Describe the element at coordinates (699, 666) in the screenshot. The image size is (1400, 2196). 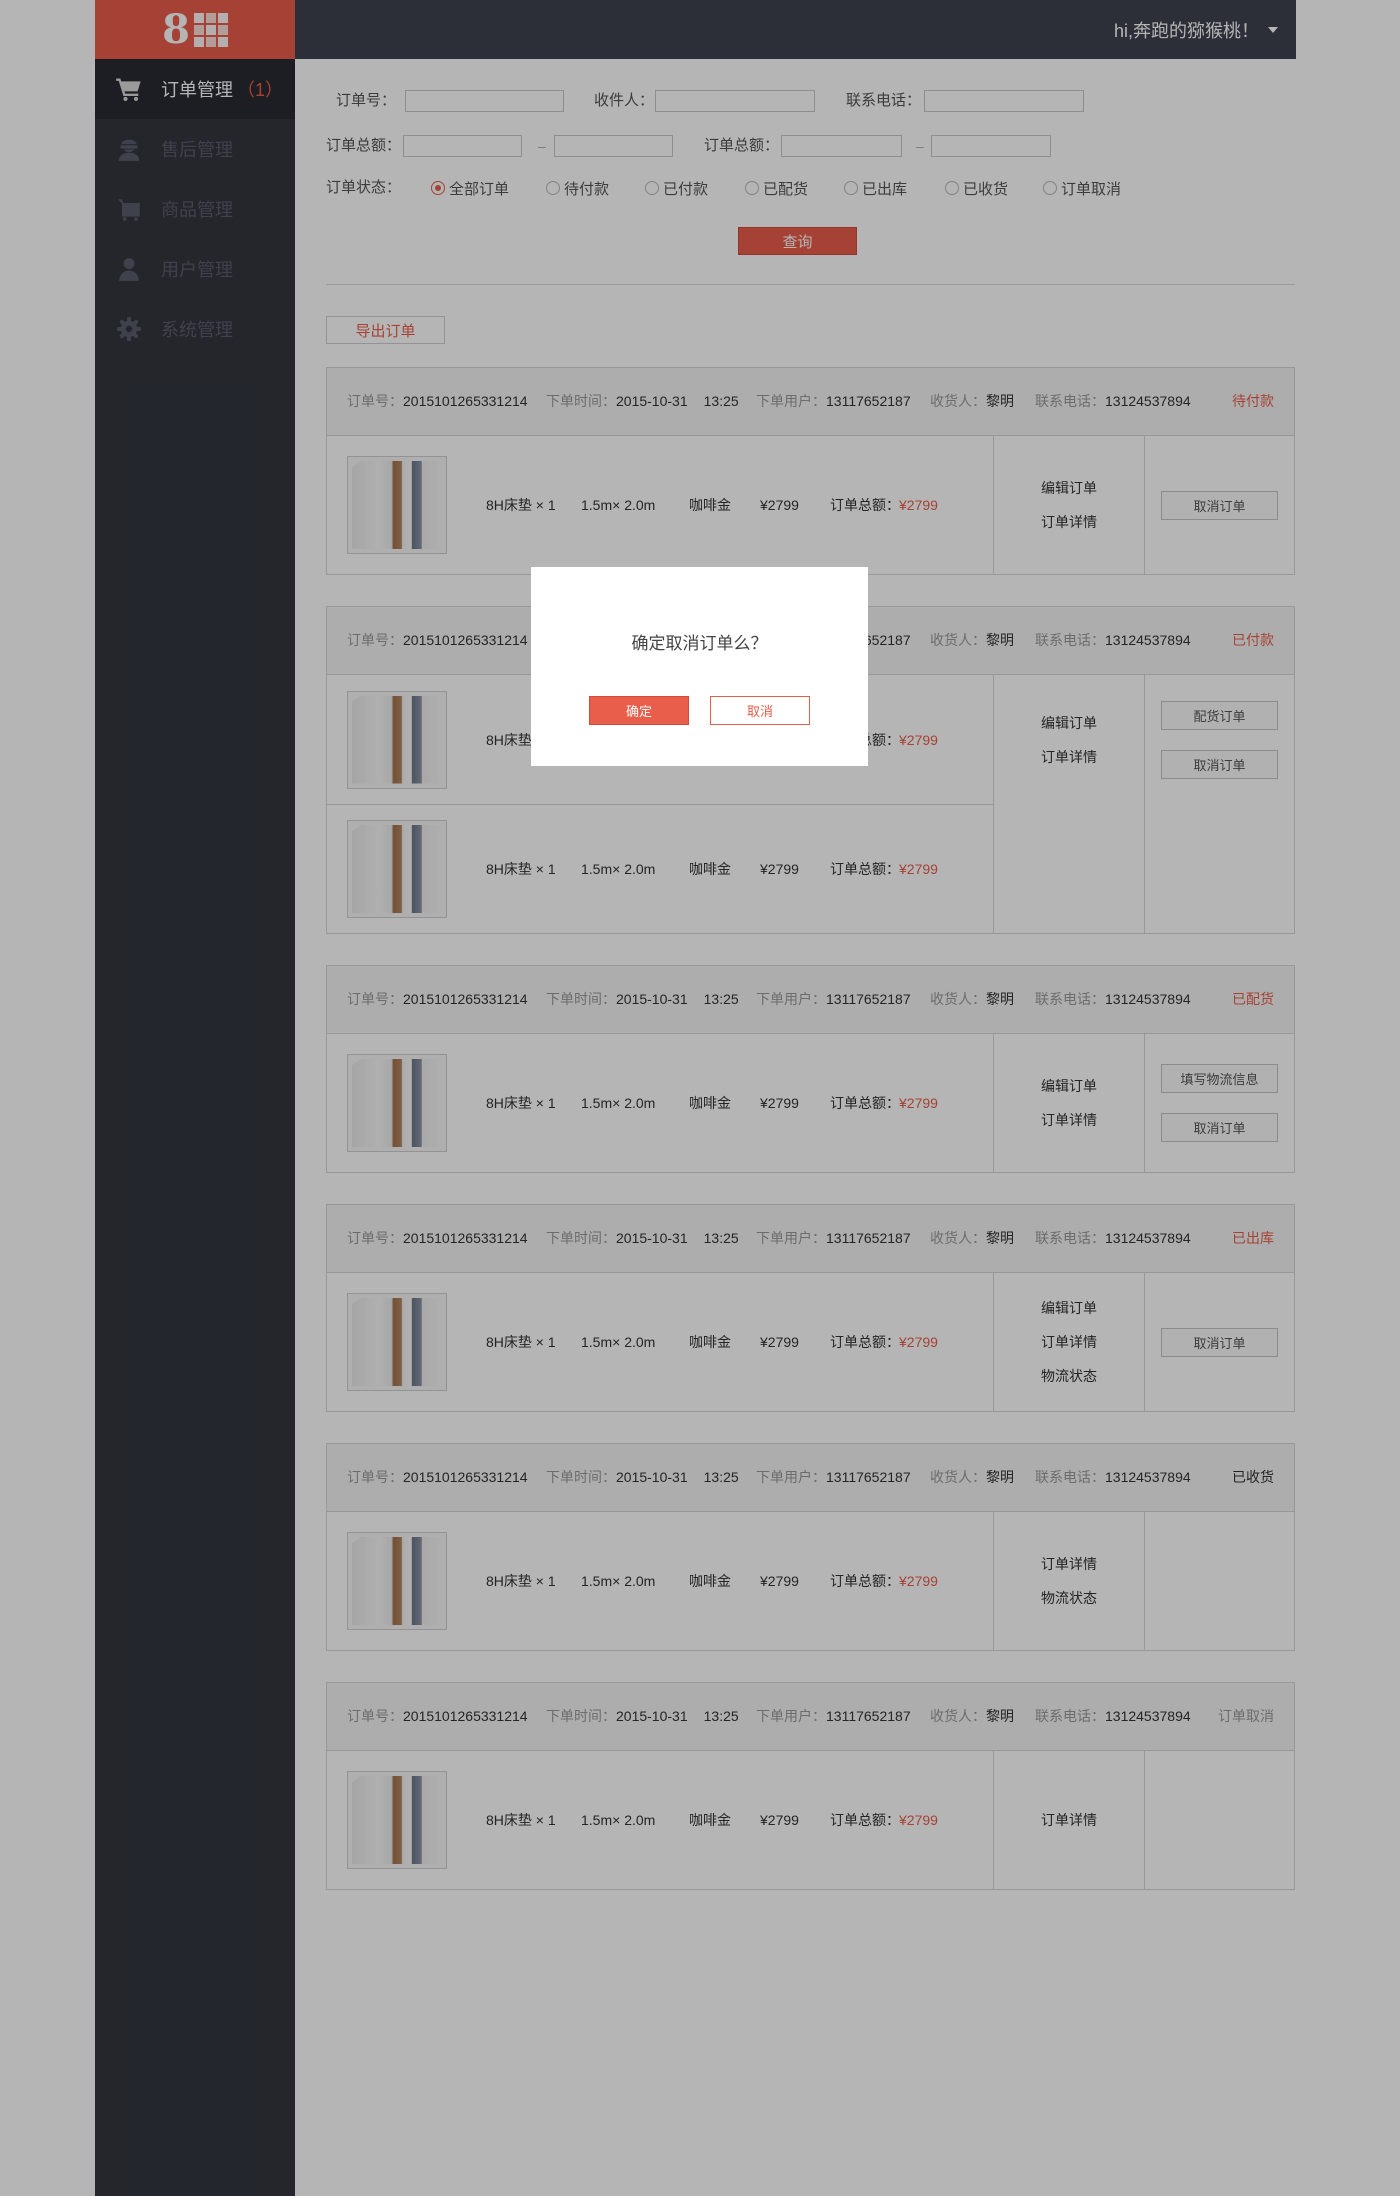
I see `cancel-order-dialog: 确定取消订单么？ 确定 取消` at that location.